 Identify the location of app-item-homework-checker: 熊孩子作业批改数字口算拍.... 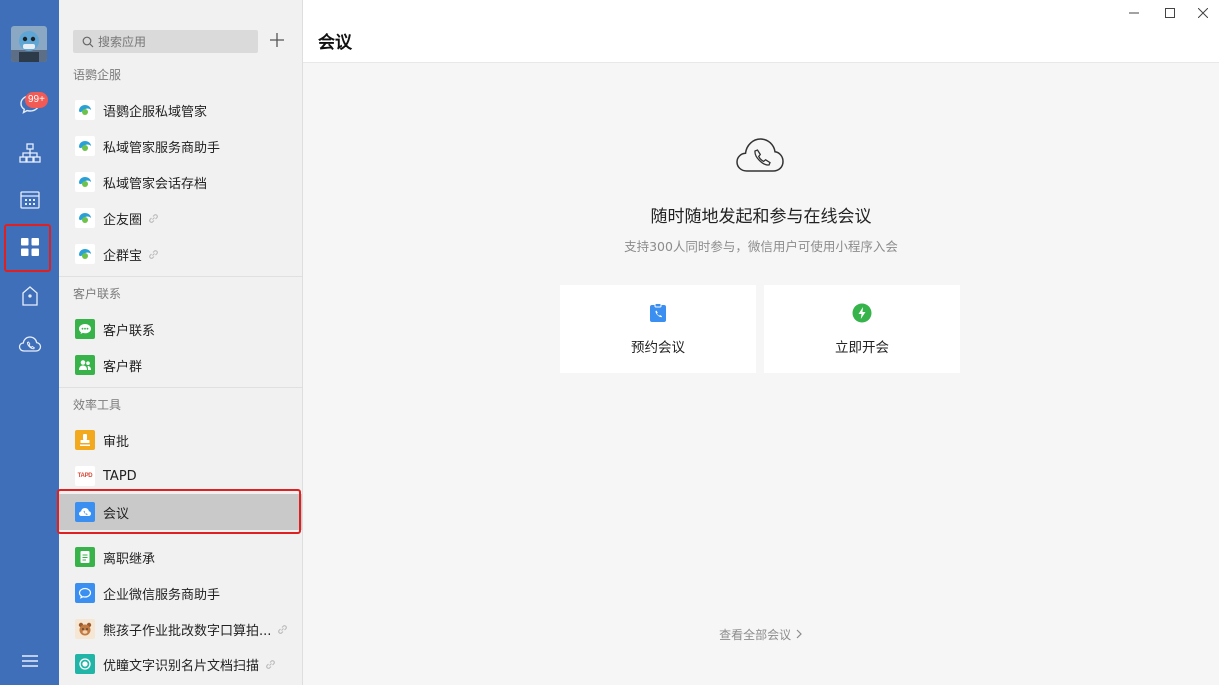
(180, 629).